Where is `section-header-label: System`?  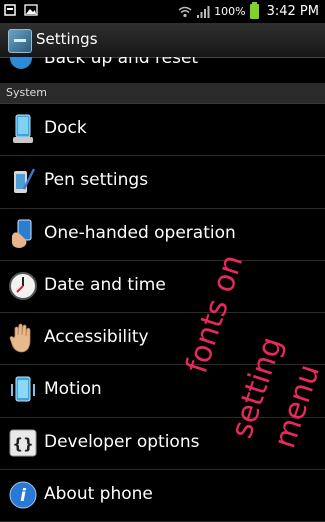
section-header-label: System is located at coordinates (27, 92).